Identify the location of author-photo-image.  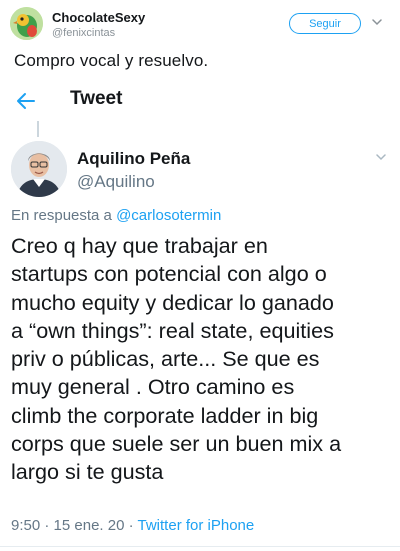
(39, 169).